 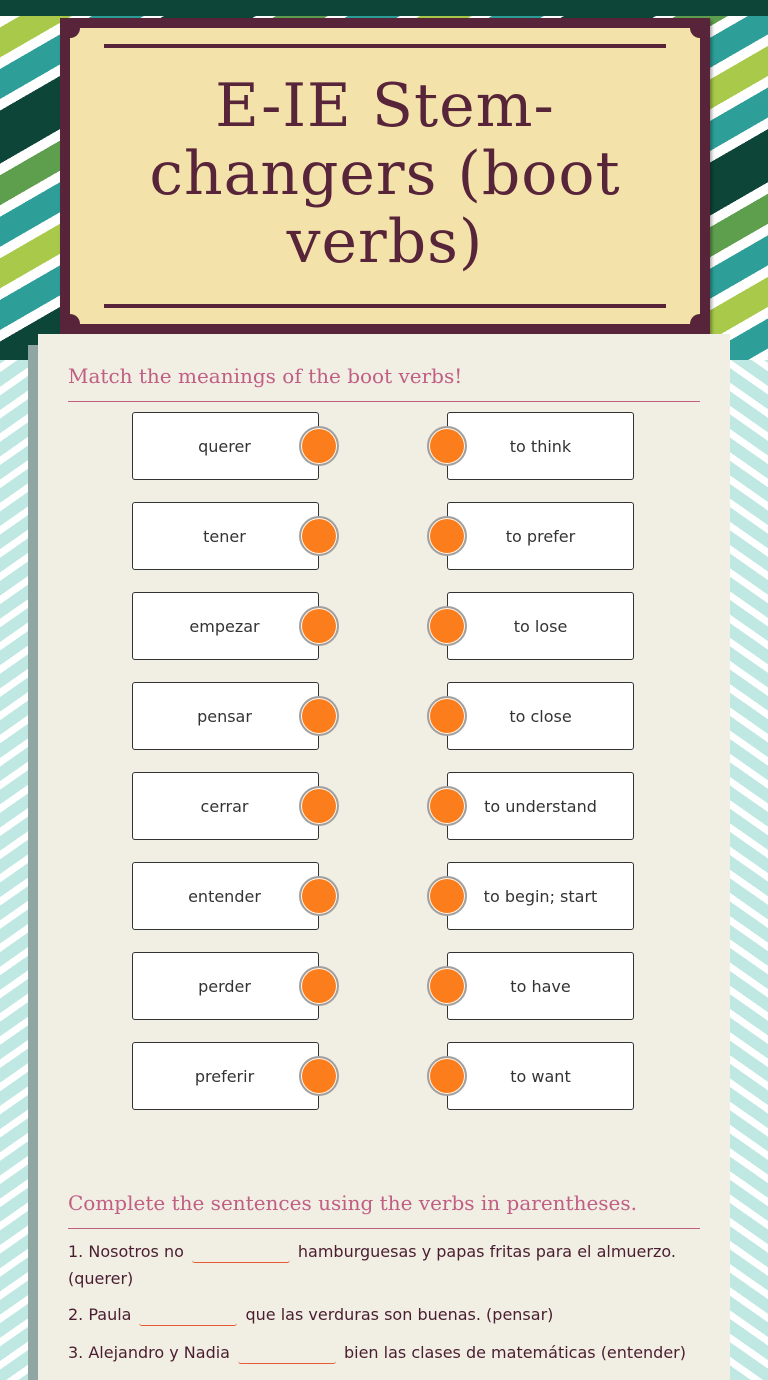 What do you see at coordinates (385, 46) in the screenshot?
I see `title-rule-top` at bounding box center [385, 46].